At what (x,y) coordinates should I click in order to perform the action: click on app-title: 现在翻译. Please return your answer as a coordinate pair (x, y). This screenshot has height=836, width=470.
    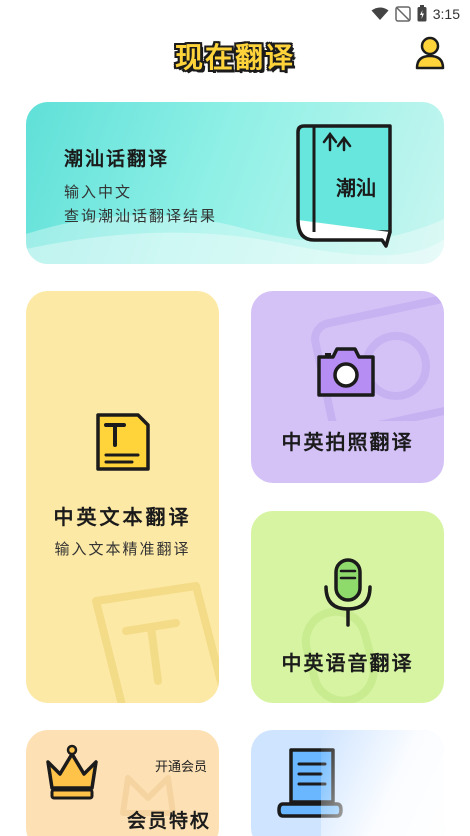
    Looking at the image, I should click on (234, 57).